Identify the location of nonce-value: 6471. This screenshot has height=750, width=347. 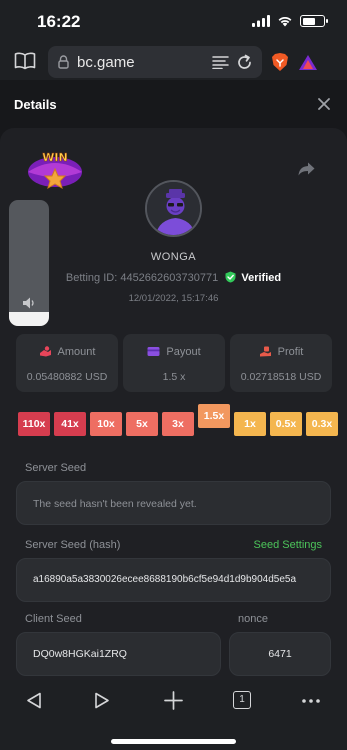
(280, 654).